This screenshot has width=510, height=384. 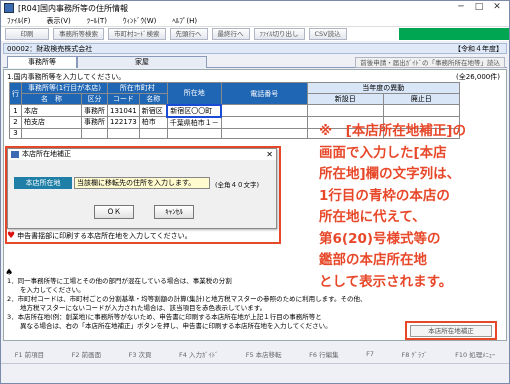 What do you see at coordinates (94, 99) in the screenshot?
I see `col-kind: 区分` at bounding box center [94, 99].